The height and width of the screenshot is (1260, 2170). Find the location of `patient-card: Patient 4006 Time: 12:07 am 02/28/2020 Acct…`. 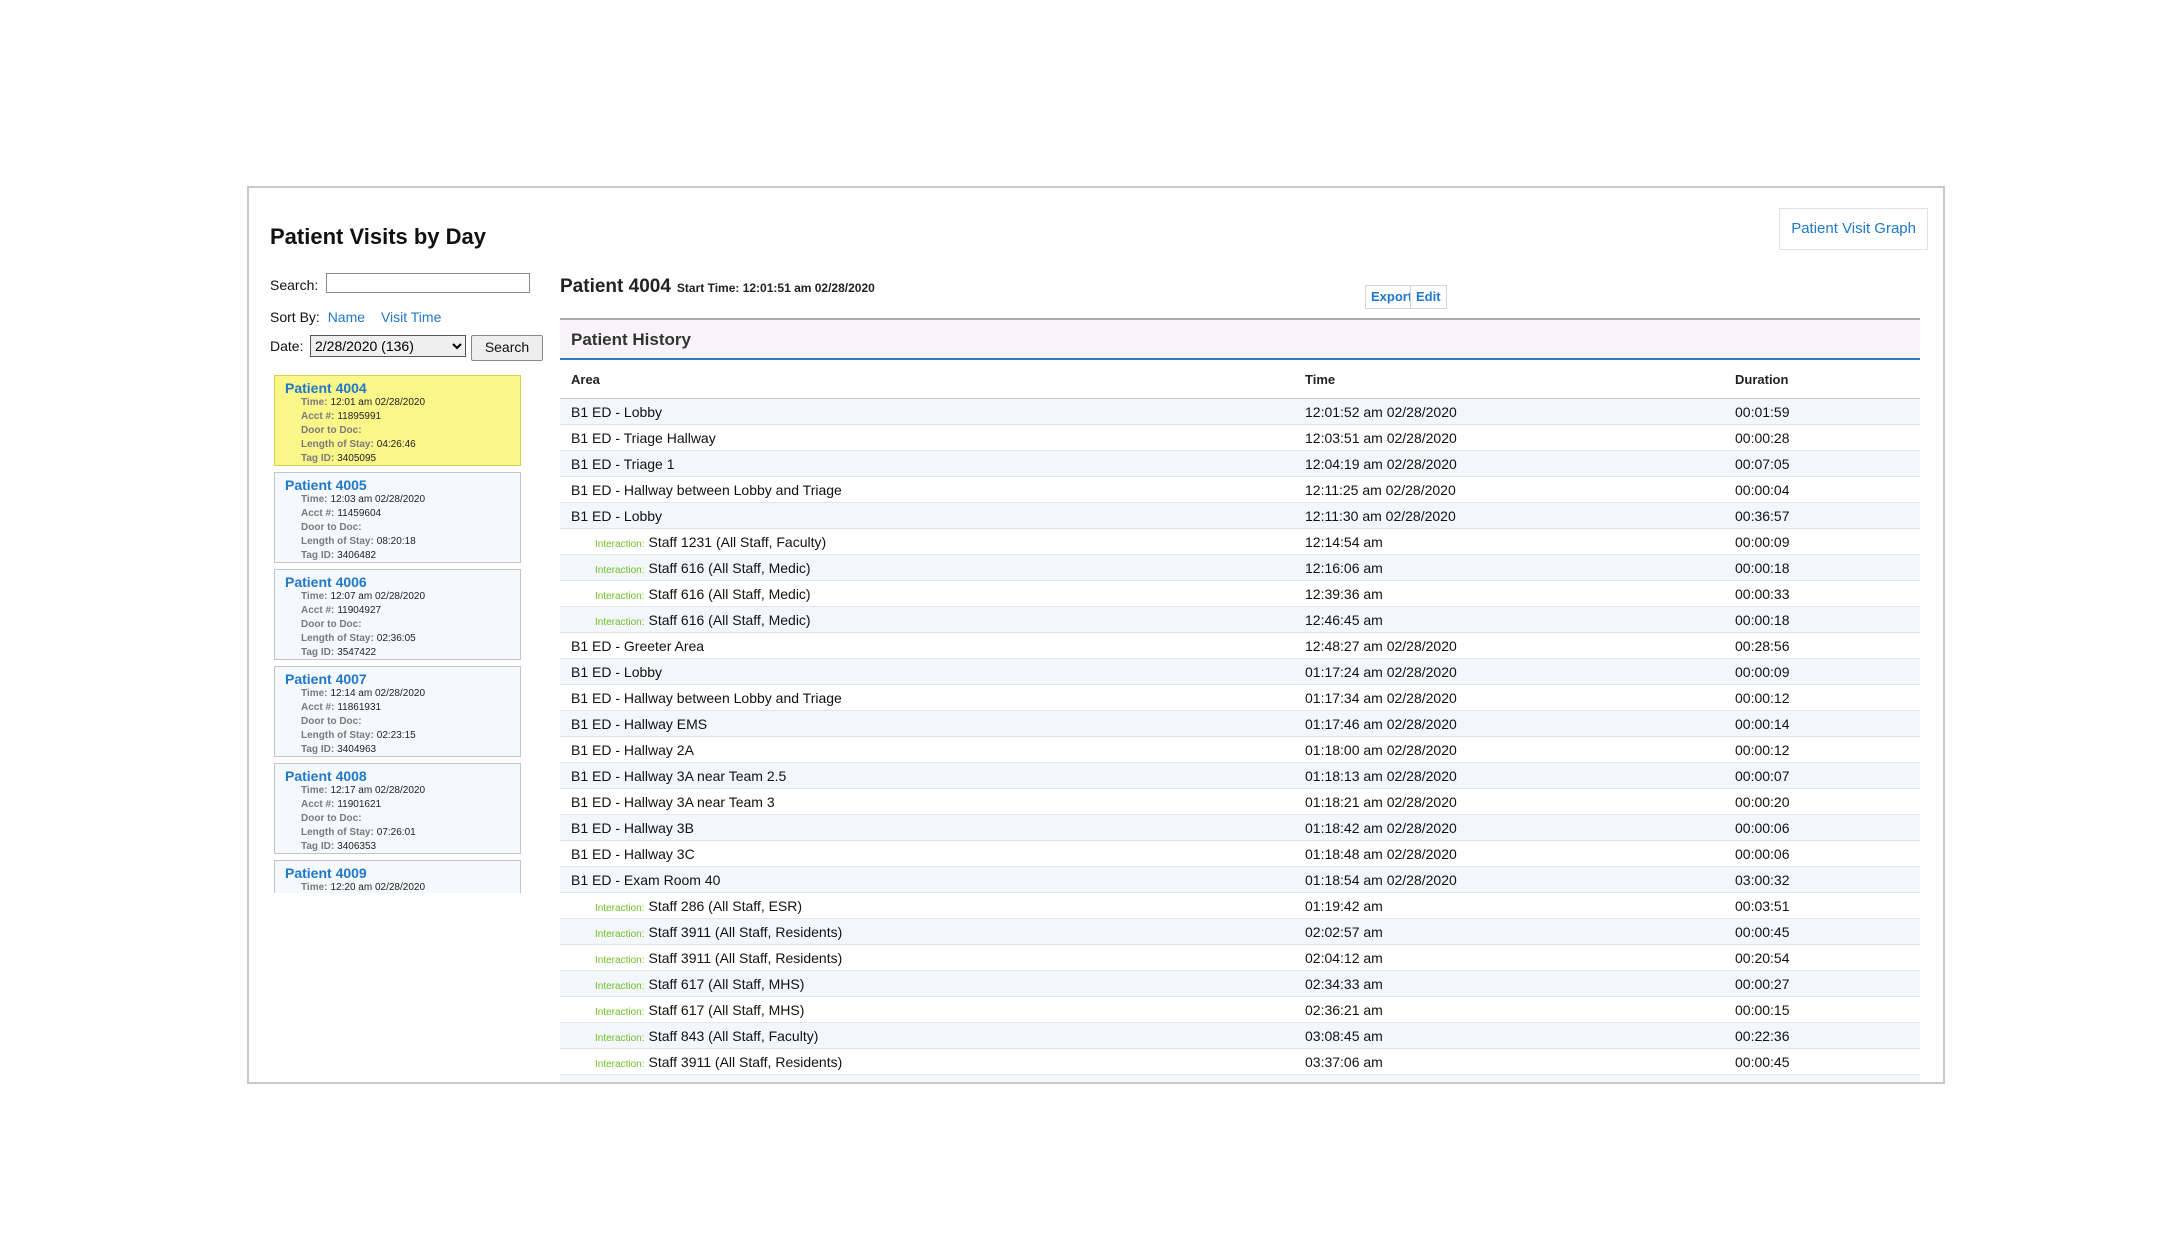

patient-card: Patient 4006 Time: 12:07 am 02/28/2020 Acct… is located at coordinates (397, 614).